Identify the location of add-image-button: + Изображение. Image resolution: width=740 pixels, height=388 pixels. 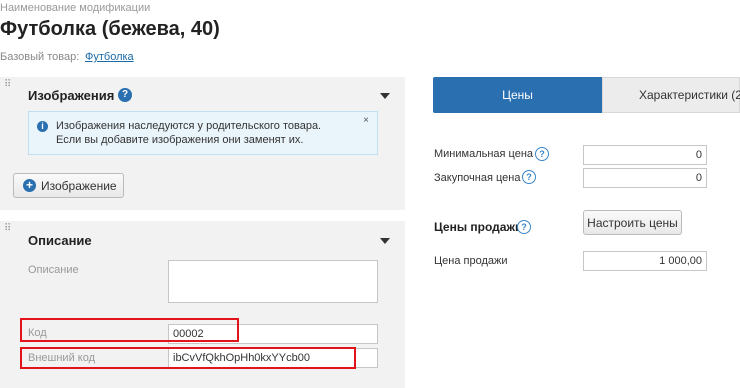
(68, 185).